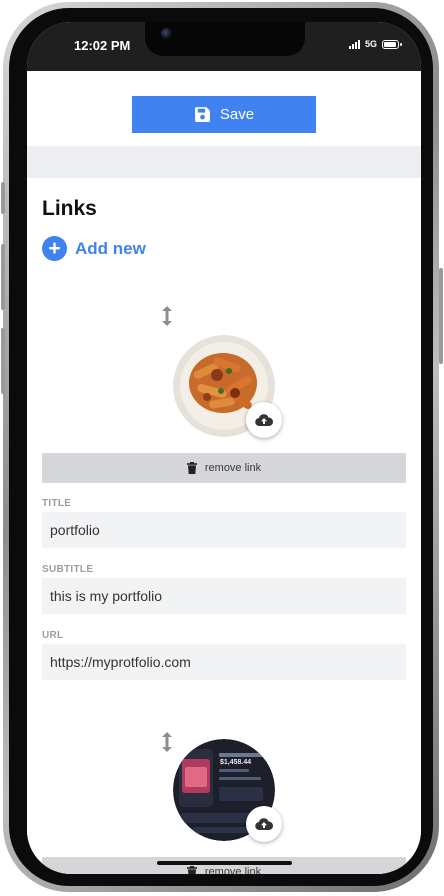 The width and height of the screenshot is (444, 896). I want to click on thumbnail-amount: $1,458.44, so click(236, 762).